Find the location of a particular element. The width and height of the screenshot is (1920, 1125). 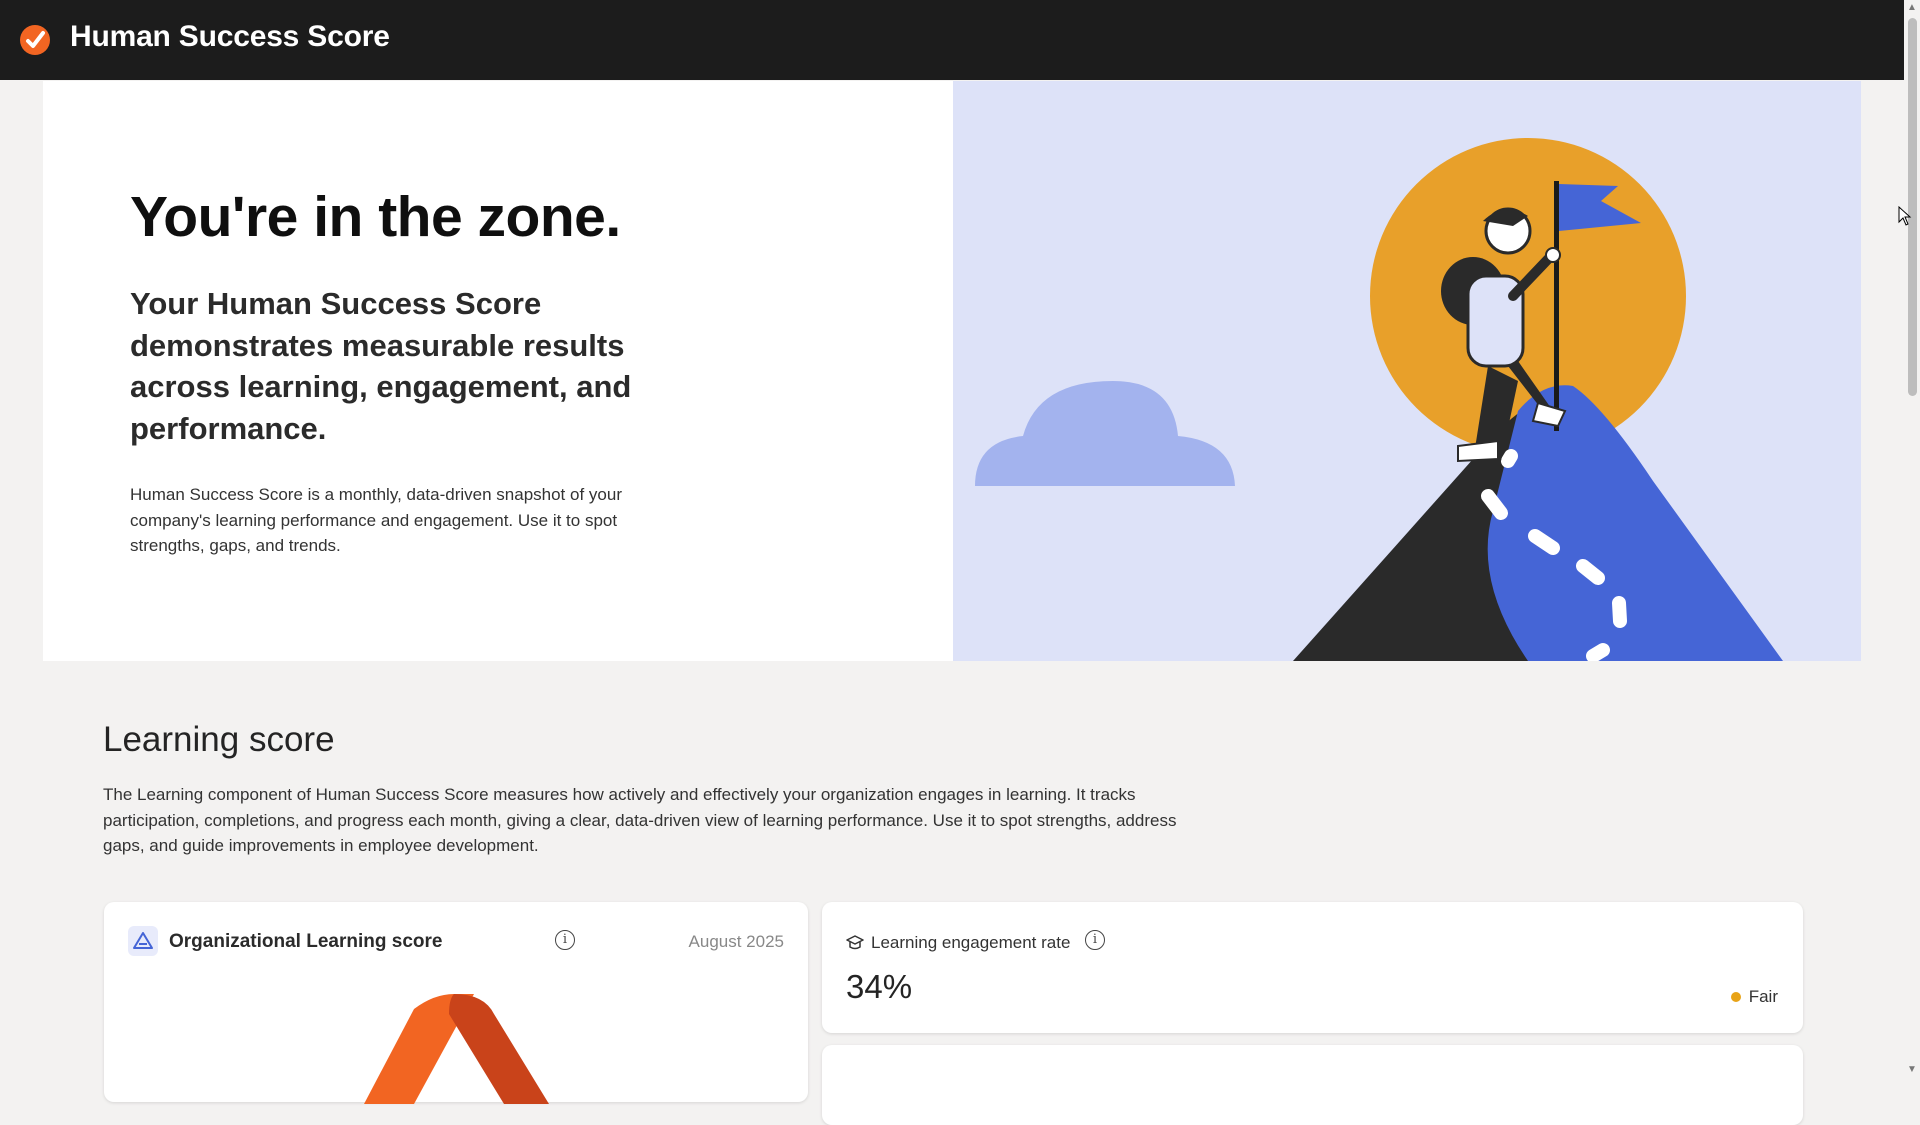

app-title: Human Success Score is located at coordinates (230, 36).